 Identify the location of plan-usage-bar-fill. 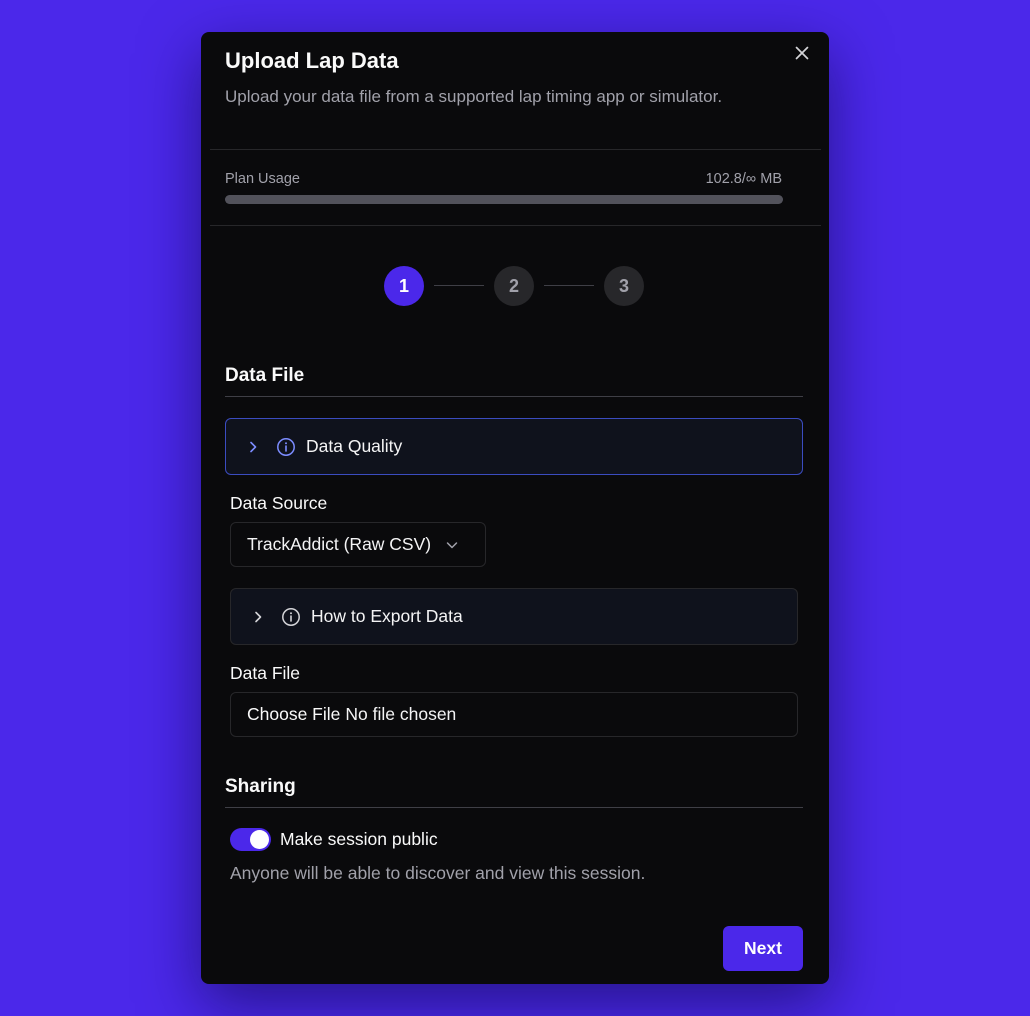
(504, 199).